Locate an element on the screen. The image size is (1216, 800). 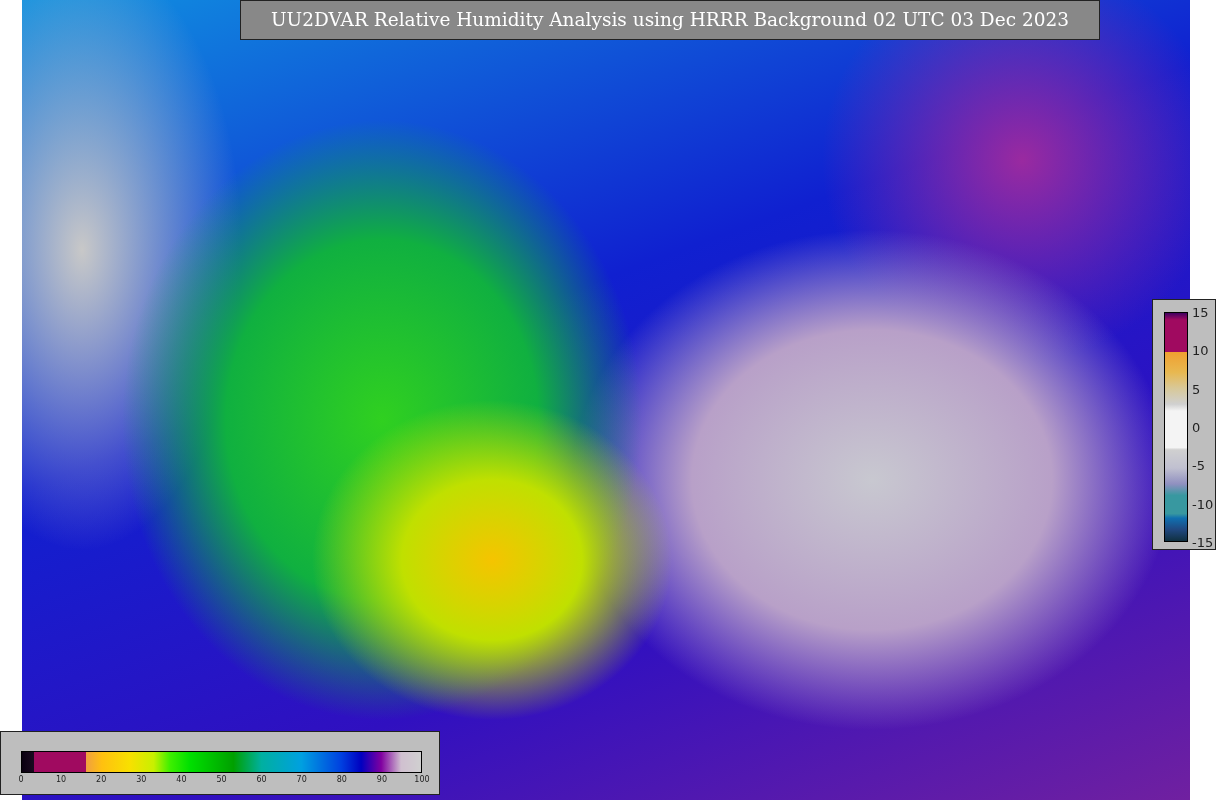
scale-label: 80 is located at coordinates (341, 779).